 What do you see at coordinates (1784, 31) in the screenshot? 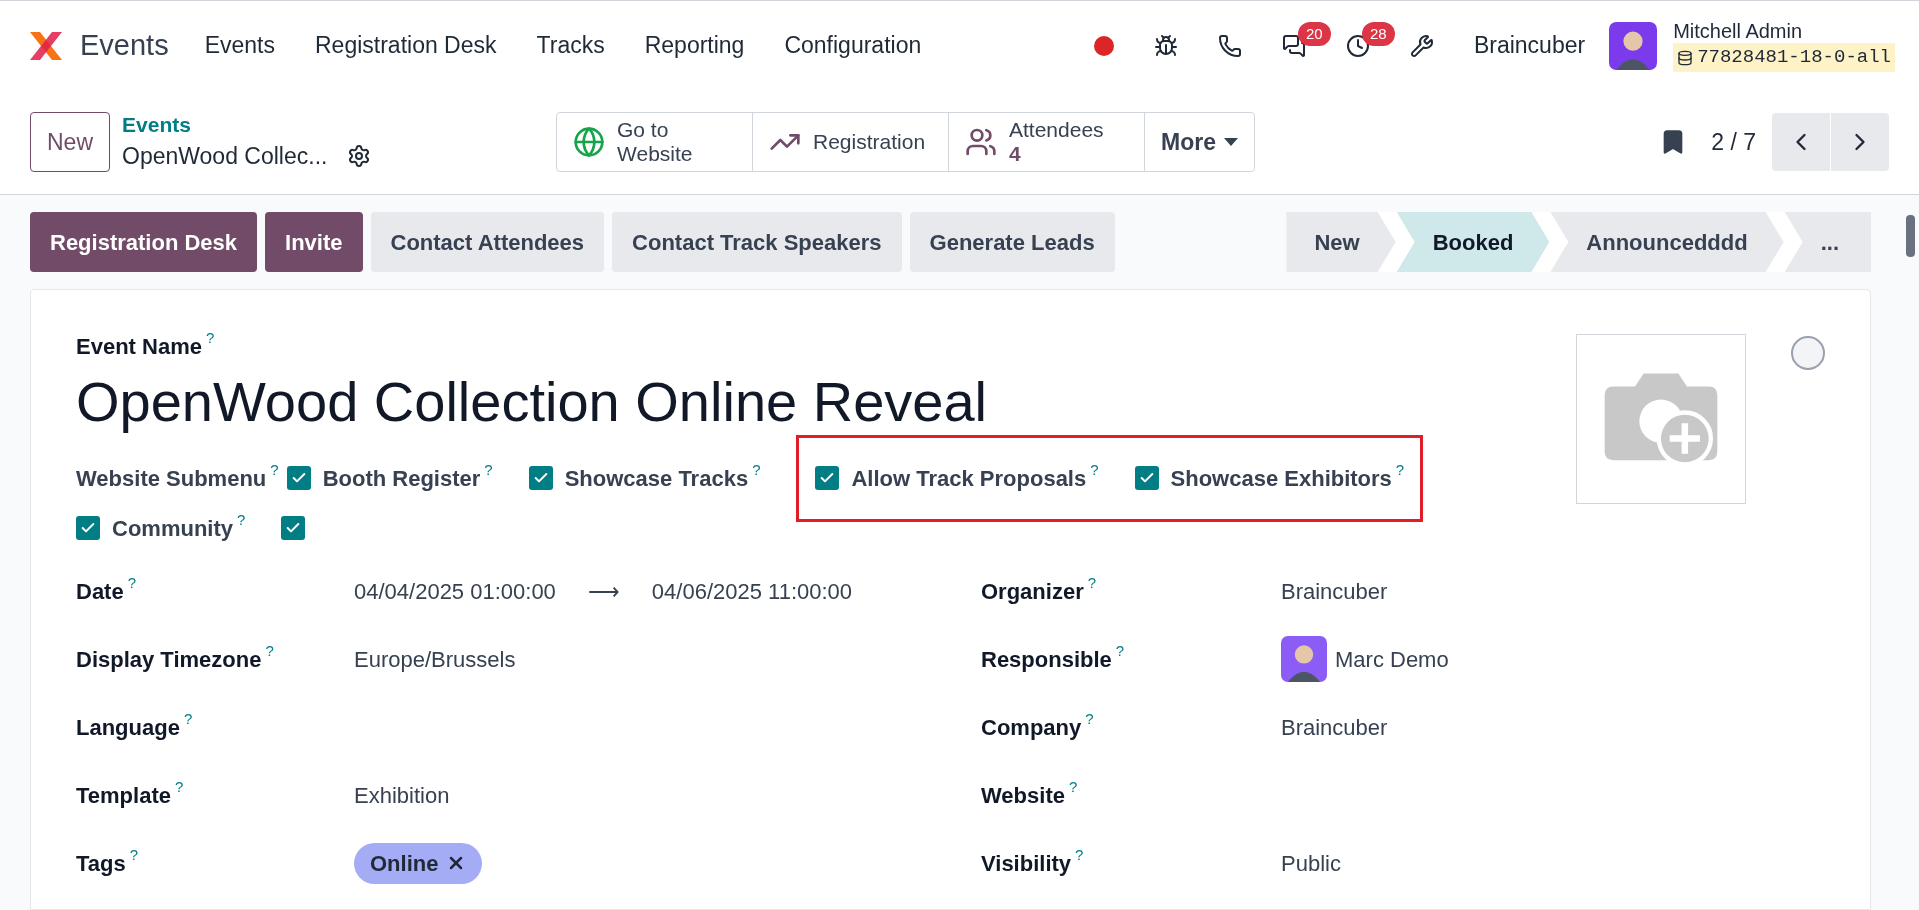
I see `user-name: Mitchell Admin` at bounding box center [1784, 31].